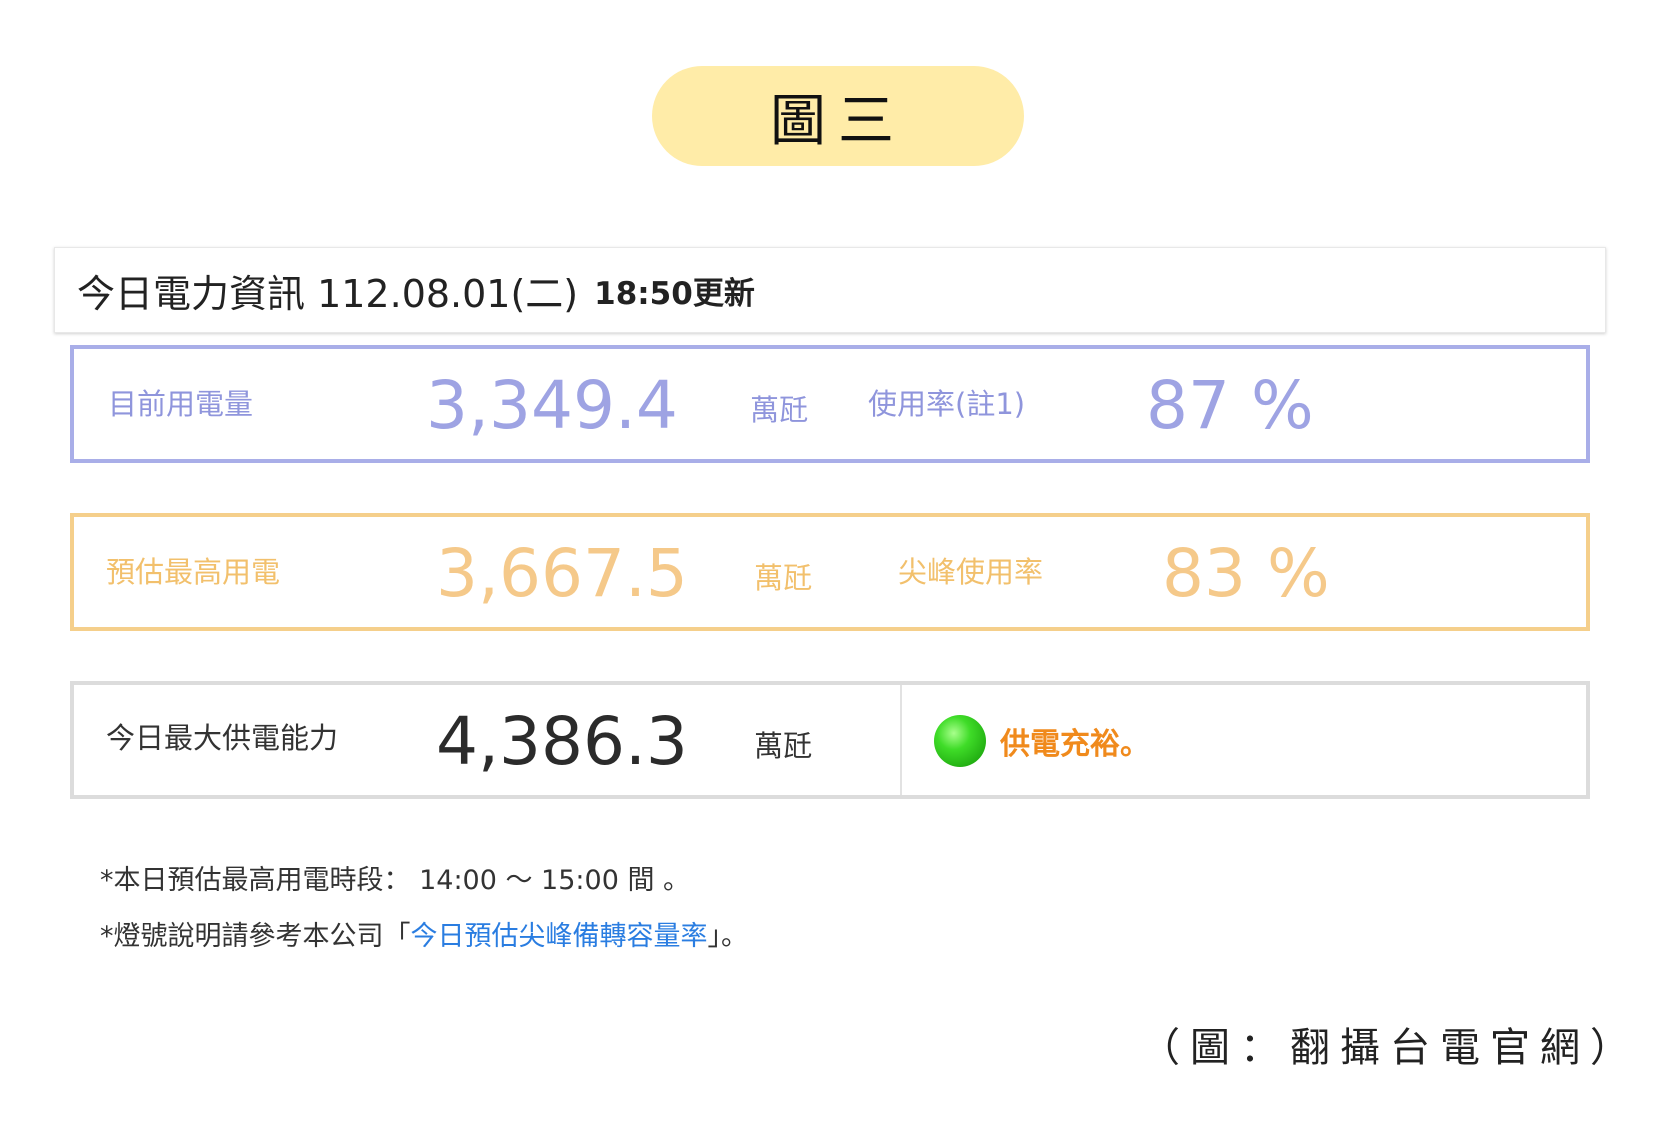 Image resolution: width=1653 pixels, height=1144 pixels. I want to click on max-supply-label: 今日最大供電能力, so click(222, 738).